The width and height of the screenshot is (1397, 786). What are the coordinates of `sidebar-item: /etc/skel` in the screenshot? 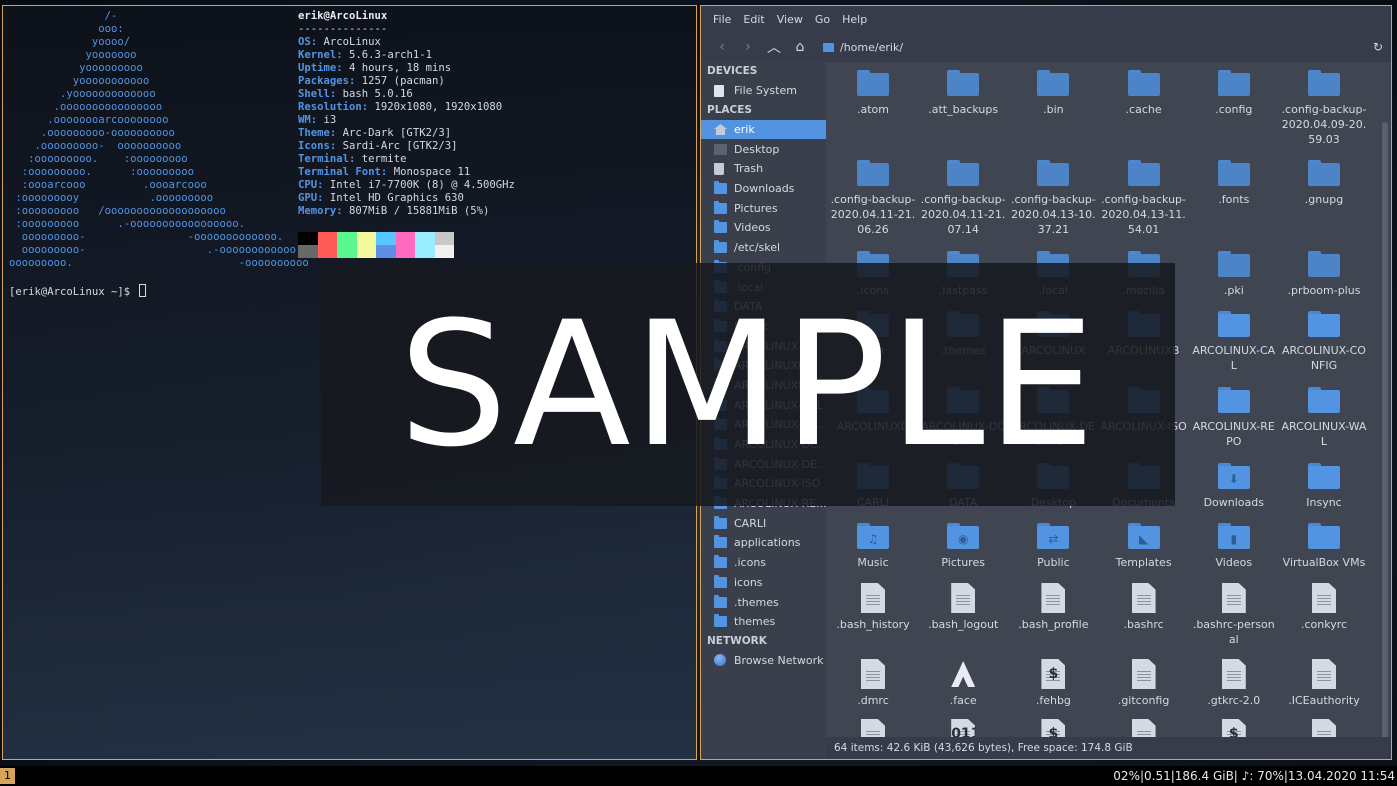 It's located at (763, 248).